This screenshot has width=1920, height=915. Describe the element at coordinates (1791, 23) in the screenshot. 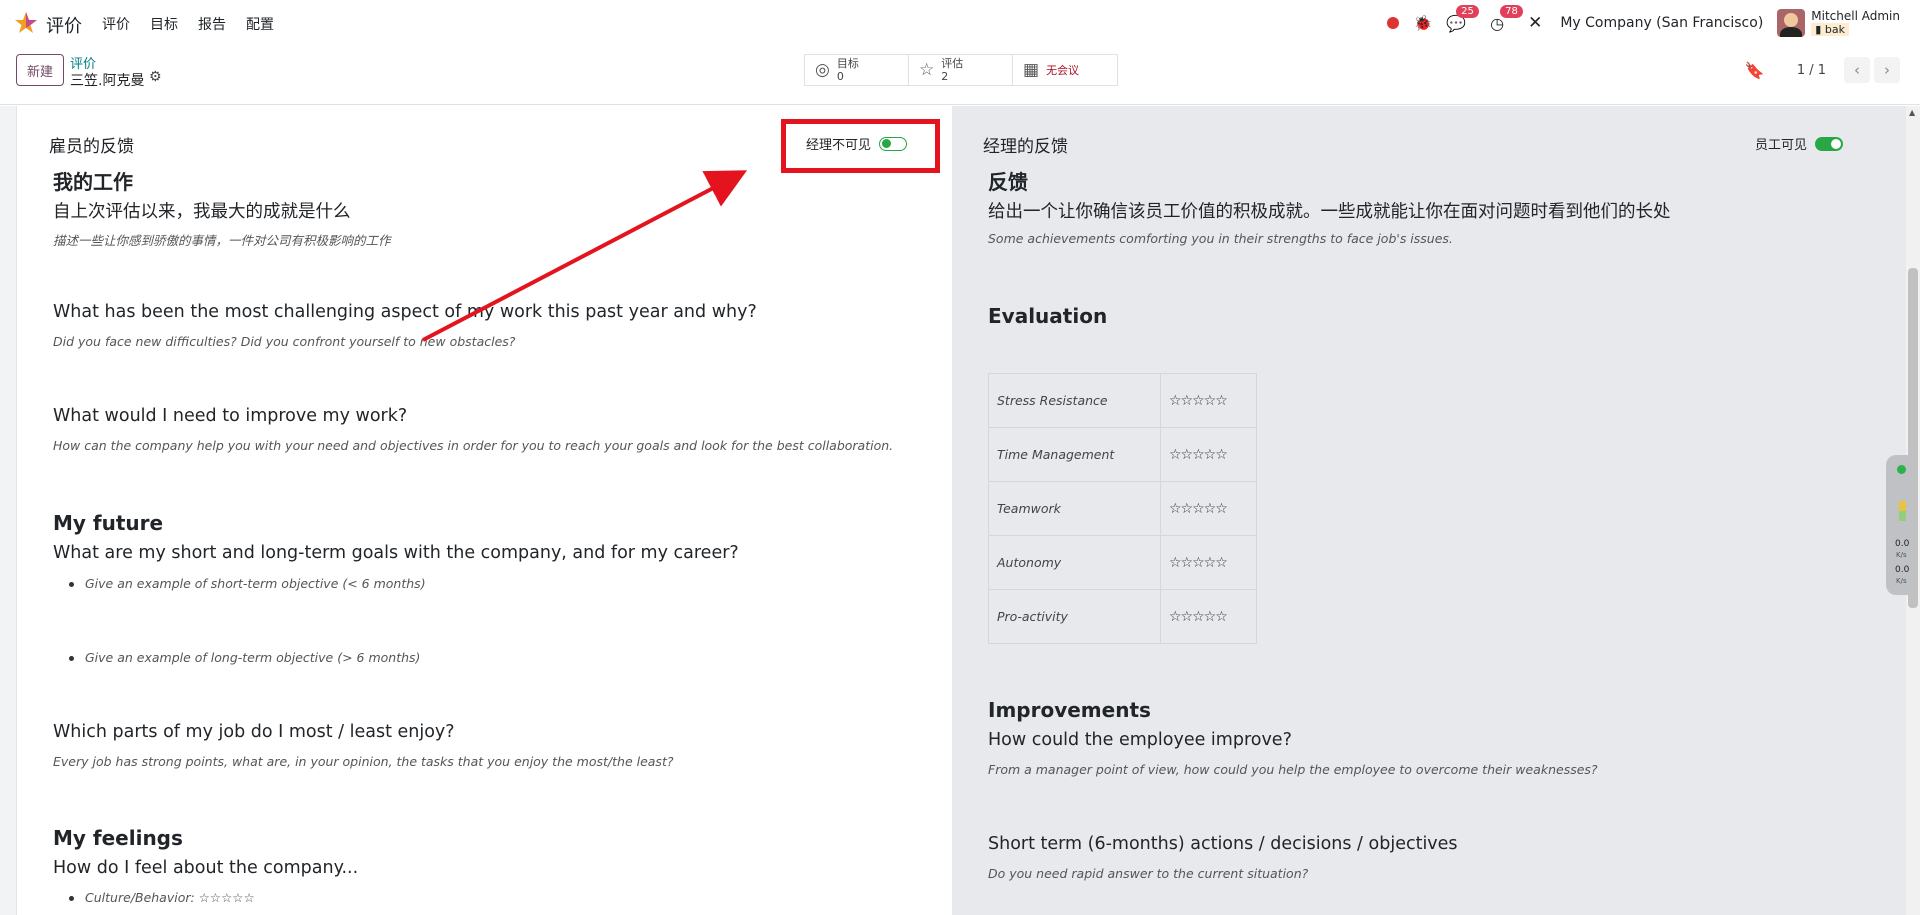

I see `avatar` at that location.